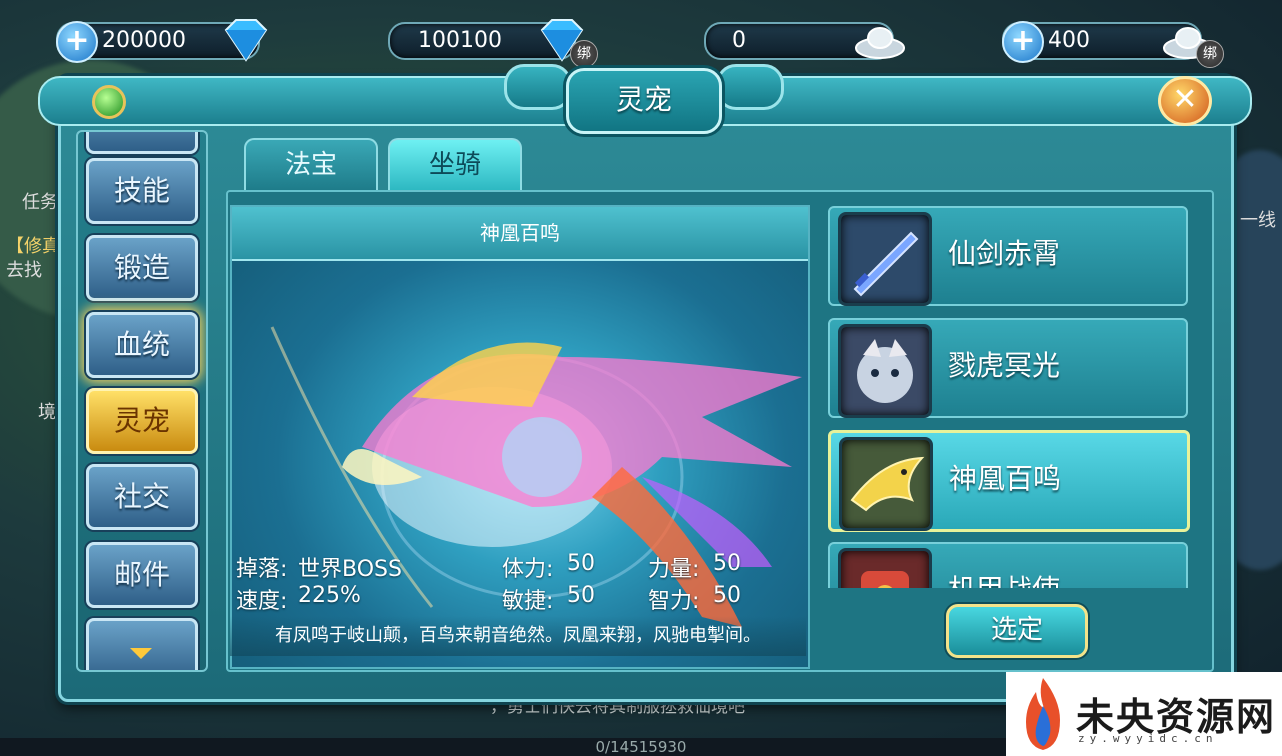  I want to click on background-task-label: 任务, so click(40, 202).